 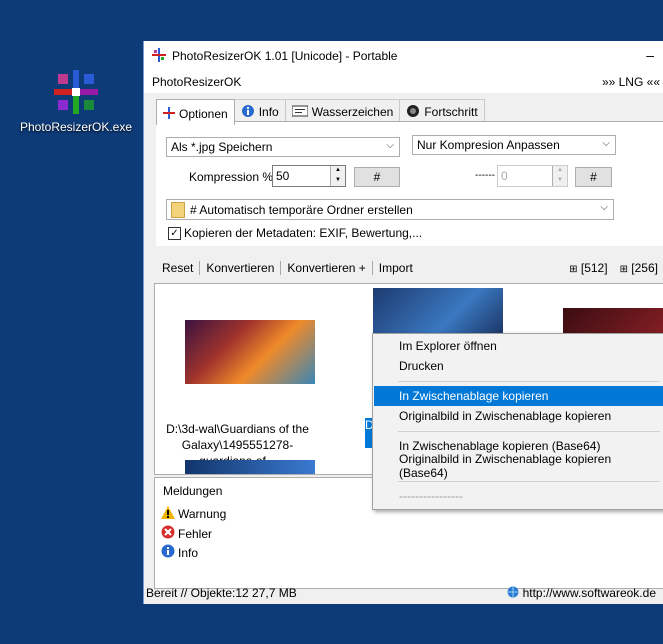 I want to click on menu-app: PhotoResizerOK, so click(x=196, y=82).